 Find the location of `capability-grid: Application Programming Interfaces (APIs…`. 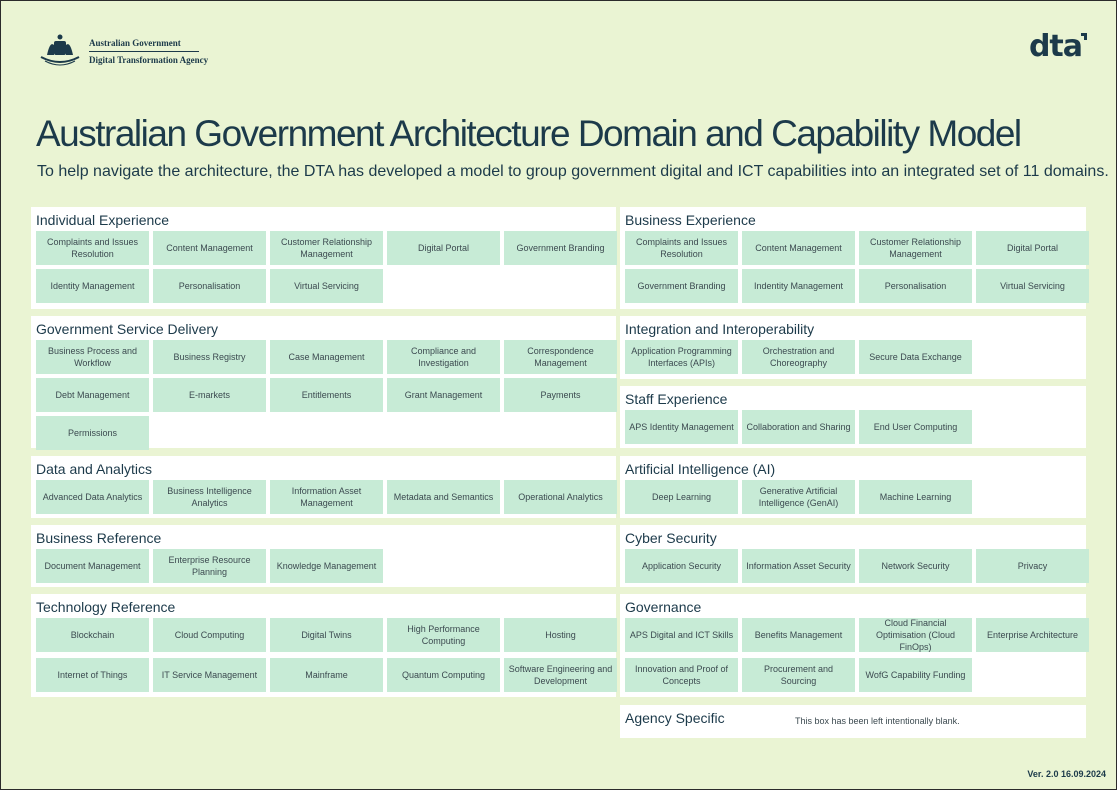

capability-grid: Application Programming Interfaces (APIs… is located at coordinates (857, 357).